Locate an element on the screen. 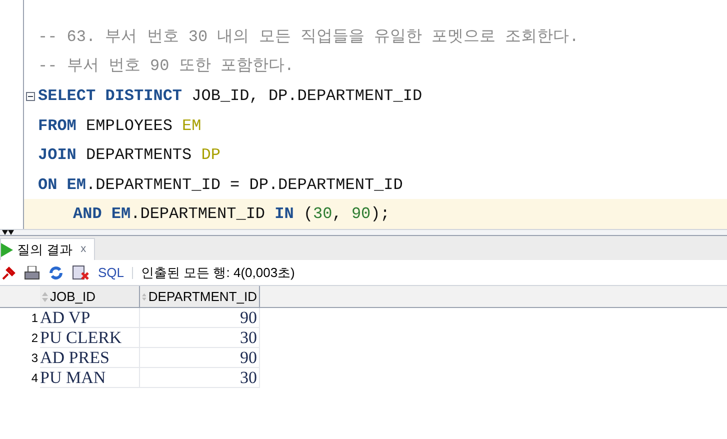 The image size is (727, 439). sql-link: SQL is located at coordinates (111, 272).